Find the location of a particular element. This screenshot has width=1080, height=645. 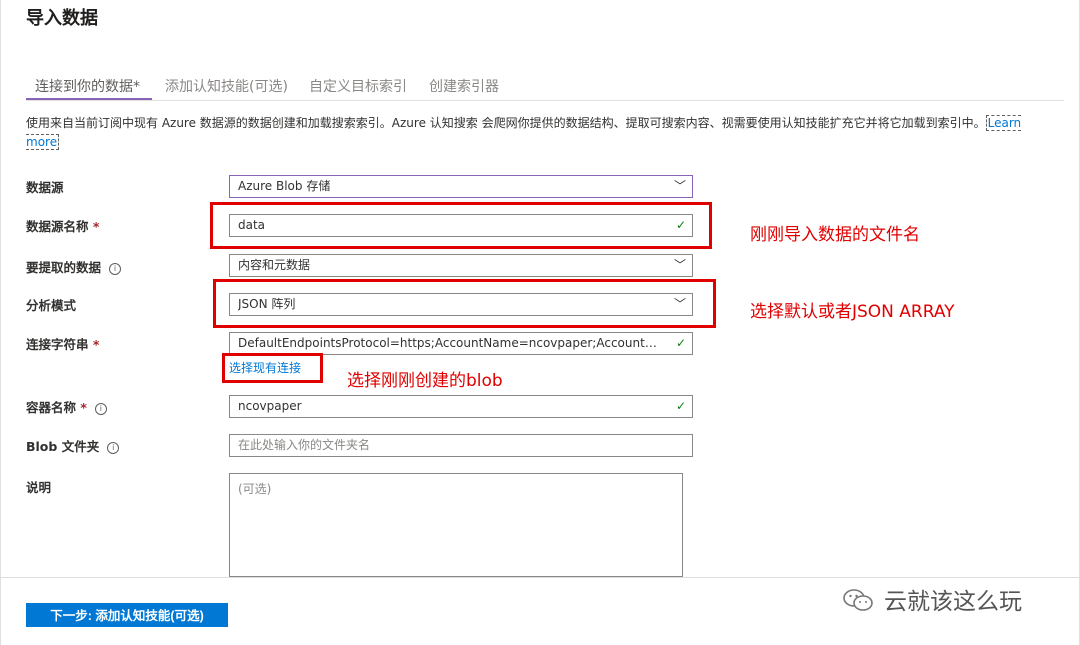

left-border is located at coordinates (0, 322).